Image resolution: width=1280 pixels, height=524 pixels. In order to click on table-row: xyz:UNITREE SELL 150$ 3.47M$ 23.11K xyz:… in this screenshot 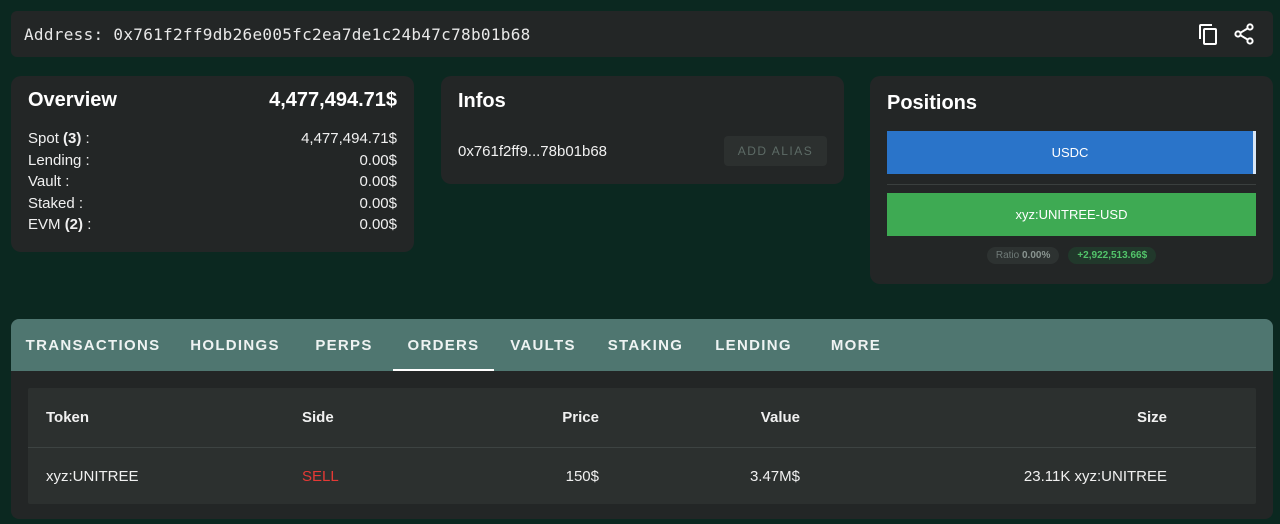, I will do `click(642, 476)`.